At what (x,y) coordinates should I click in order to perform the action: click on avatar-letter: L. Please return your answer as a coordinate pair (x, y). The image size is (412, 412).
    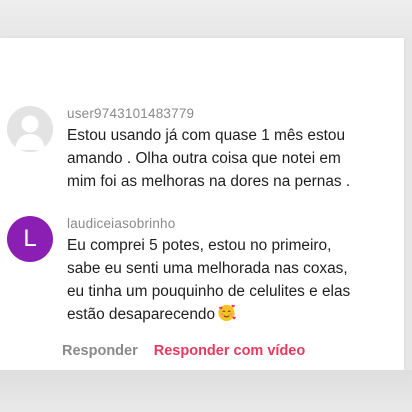
    Looking at the image, I should click on (30, 238).